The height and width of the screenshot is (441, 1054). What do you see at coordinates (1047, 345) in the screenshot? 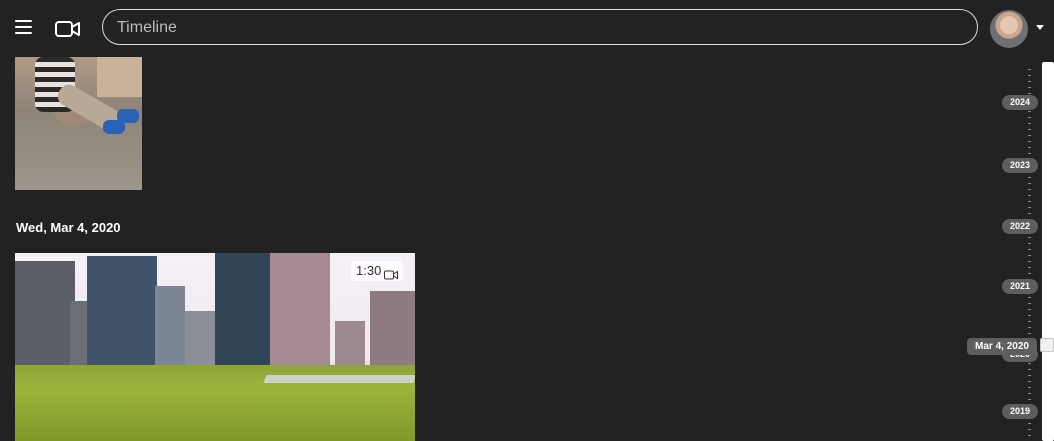
I see `scrollbar-thumb` at bounding box center [1047, 345].